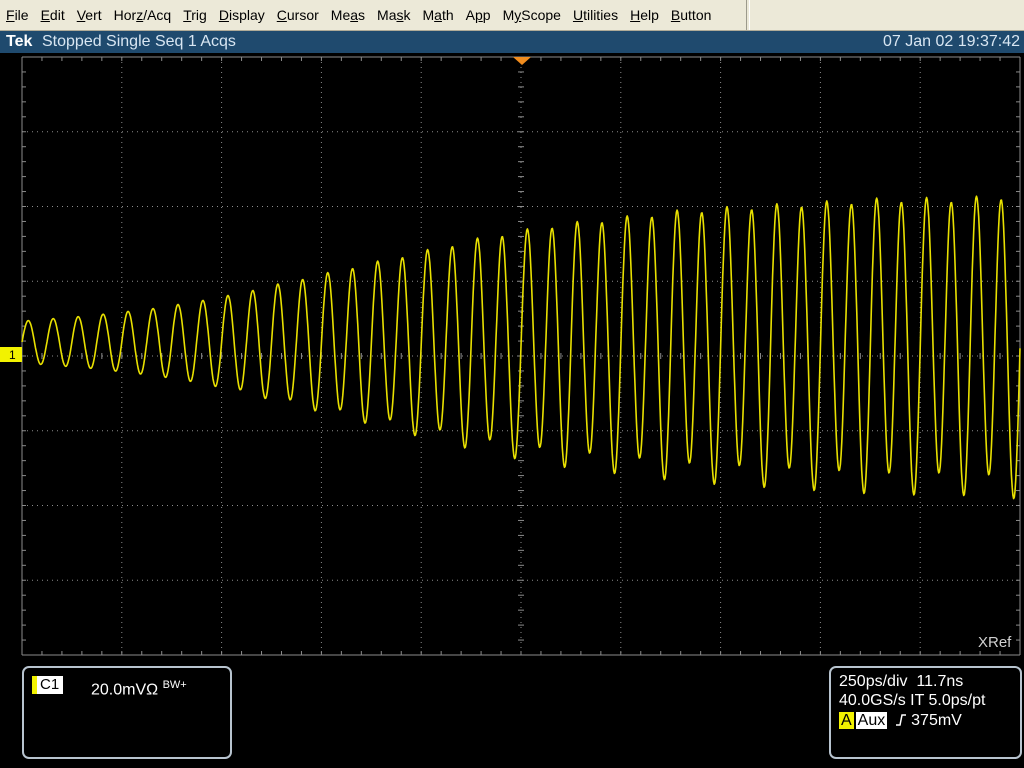  I want to click on menu-separator, so click(748, 15).